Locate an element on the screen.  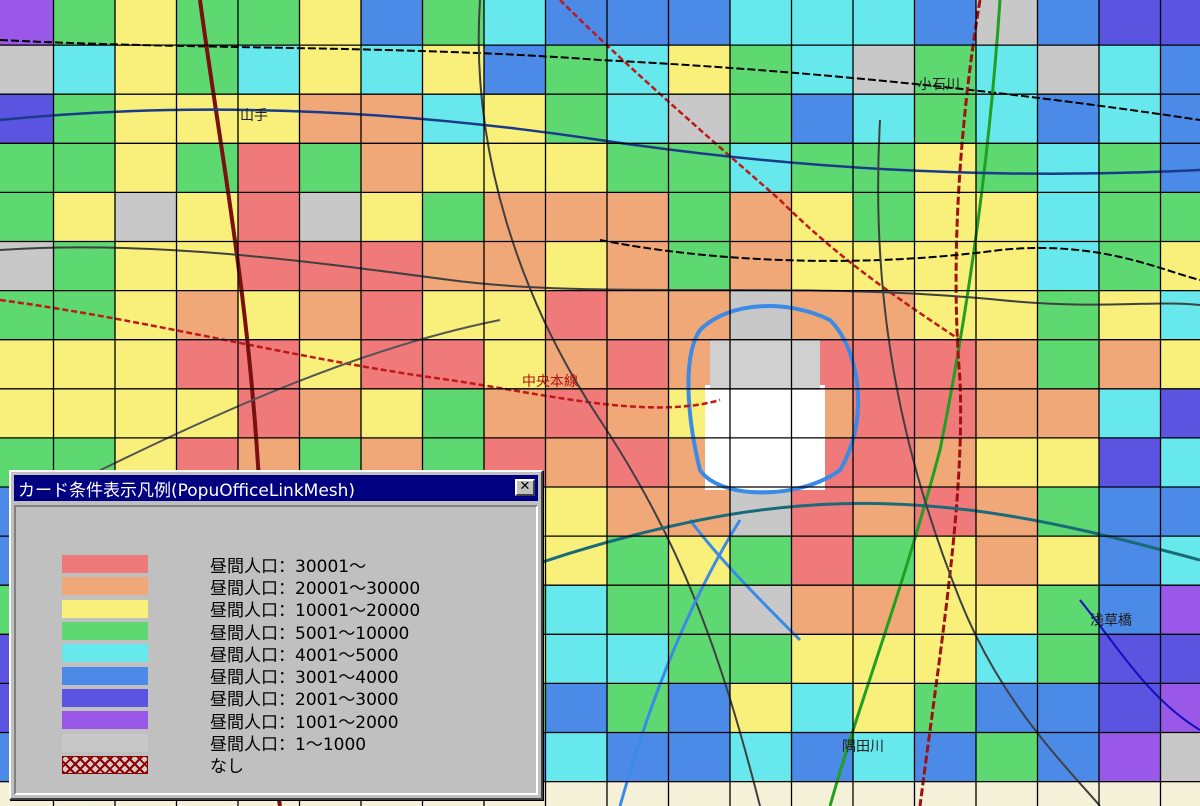
legend-label: 昼間人口：30001〜 is located at coordinates (288, 566).